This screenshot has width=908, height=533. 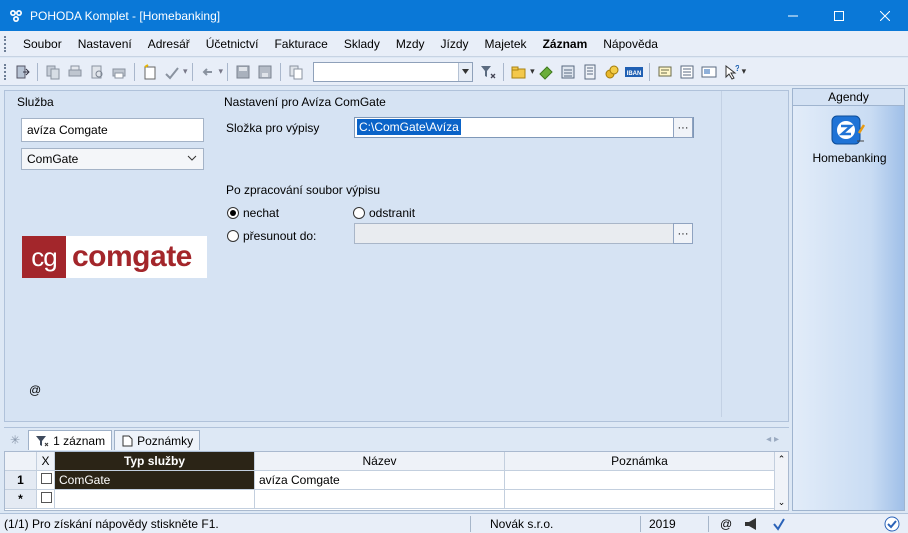 What do you see at coordinates (640, 461) in the screenshot?
I see `grid-note-header: Poznámka` at bounding box center [640, 461].